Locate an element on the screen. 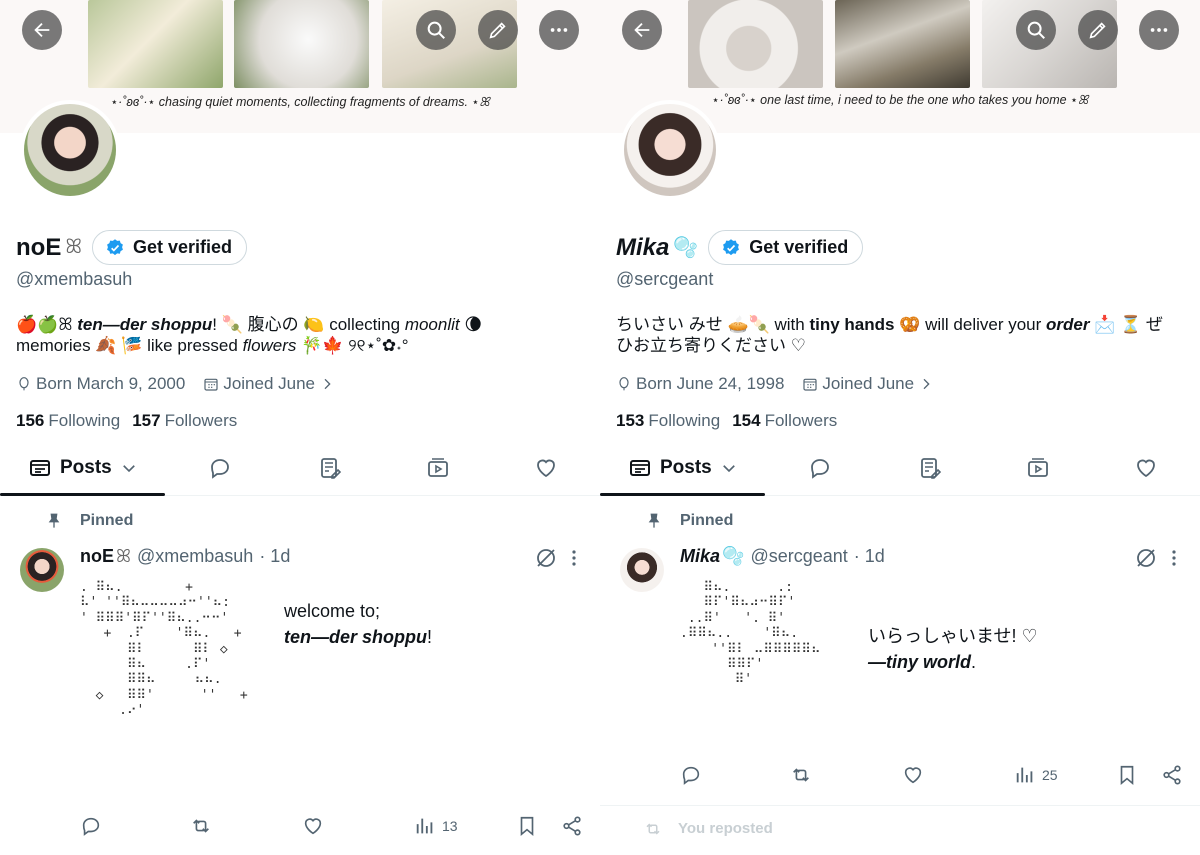 The image size is (1200, 855). pencil-icon is located at coordinates (1097, 30).